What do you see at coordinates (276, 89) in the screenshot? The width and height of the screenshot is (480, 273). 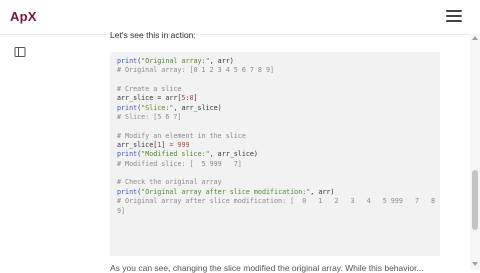 I see `code-line: # Create a slice` at bounding box center [276, 89].